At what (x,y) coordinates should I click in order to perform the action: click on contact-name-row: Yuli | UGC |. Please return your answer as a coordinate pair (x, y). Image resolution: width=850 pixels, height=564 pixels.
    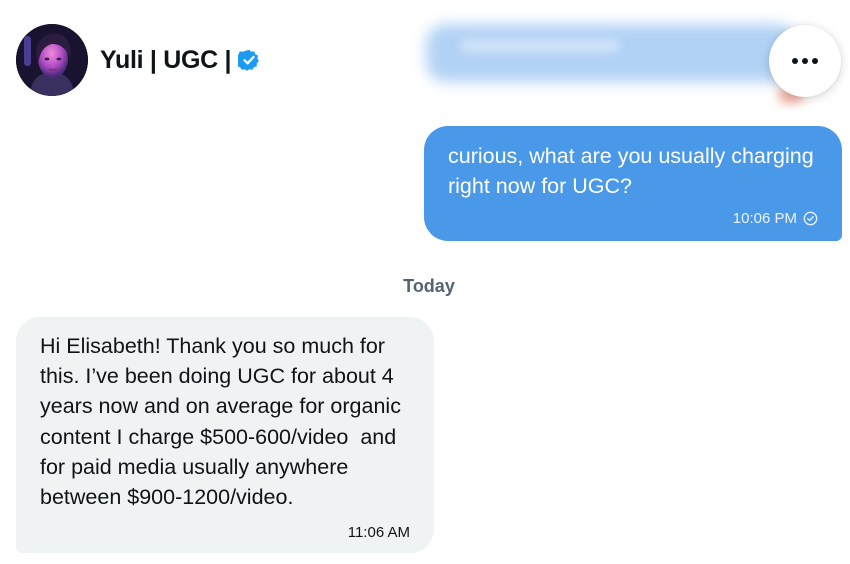
    Looking at the image, I should click on (180, 60).